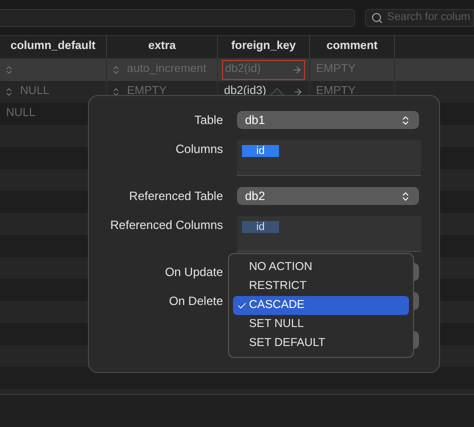 This screenshot has width=474, height=427. Describe the element at coordinates (321, 343) in the screenshot. I see `menu-item: SET DEFAULT` at that location.